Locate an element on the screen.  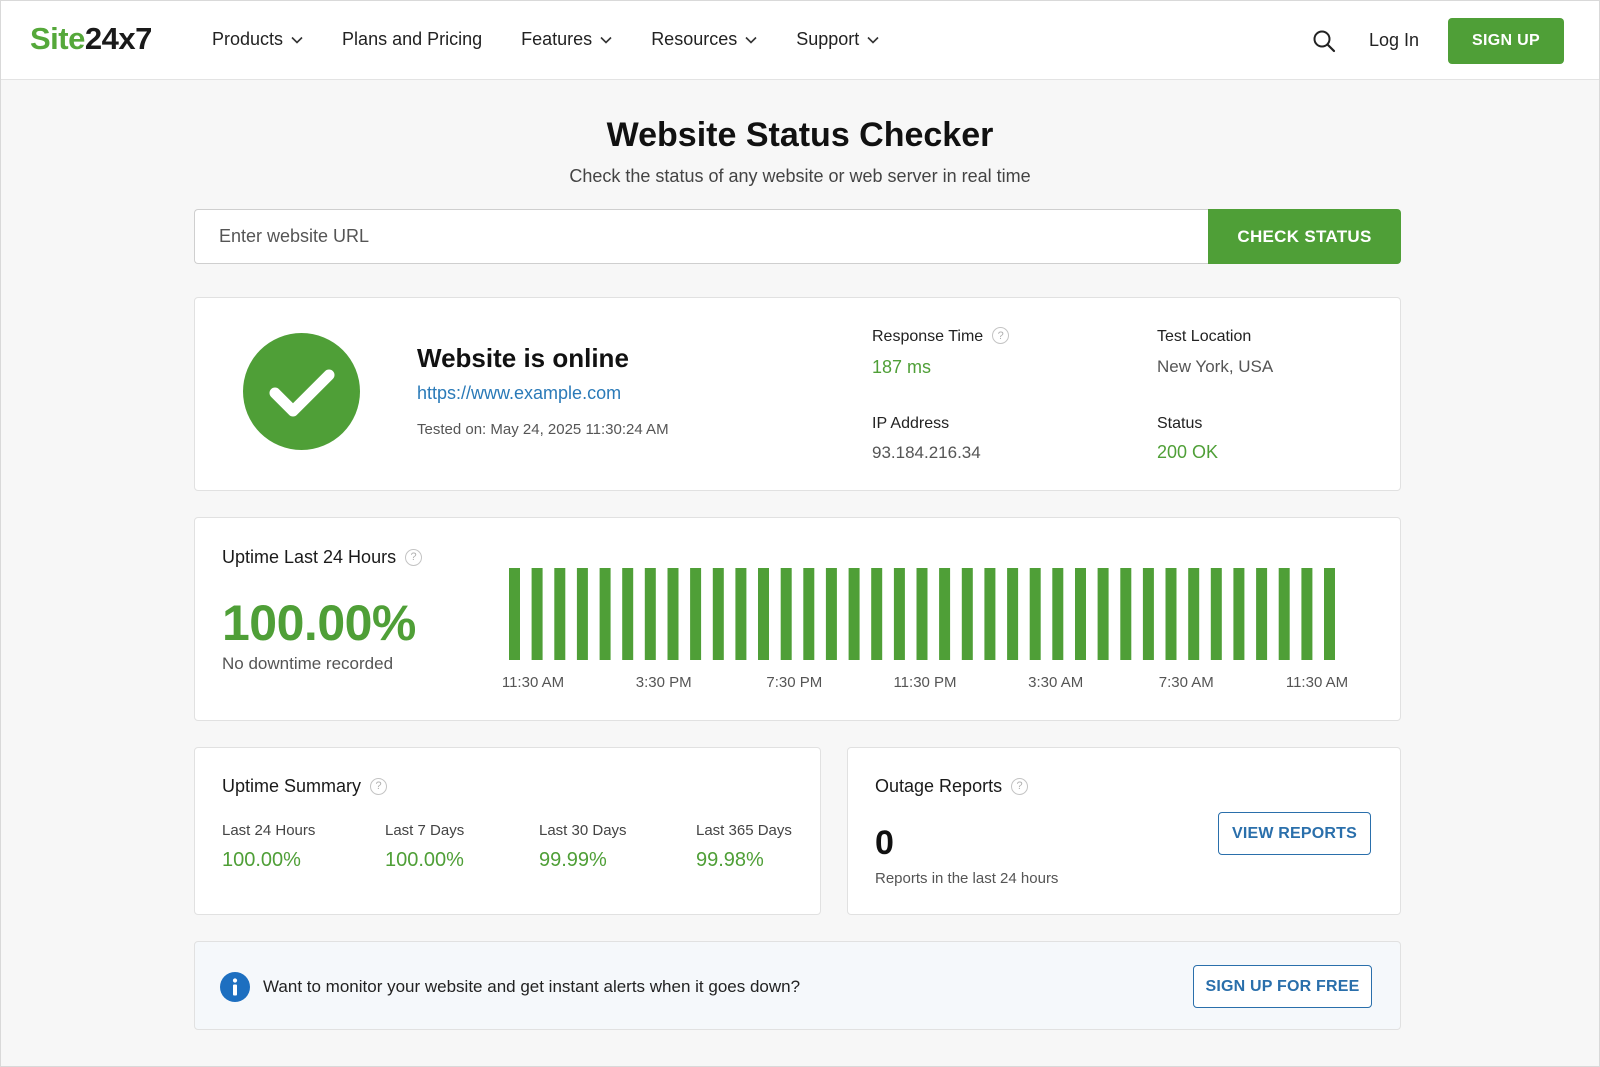
info-icon is located at coordinates (235, 987).